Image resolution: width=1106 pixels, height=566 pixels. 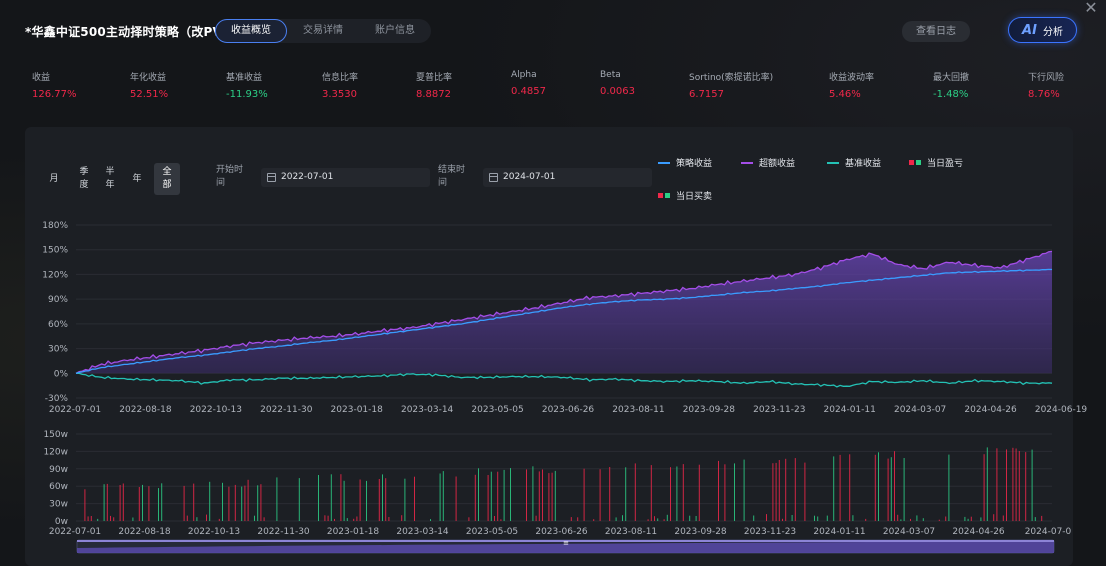 I want to click on x-tick-label: 2023-01-18, so click(x=353, y=532).